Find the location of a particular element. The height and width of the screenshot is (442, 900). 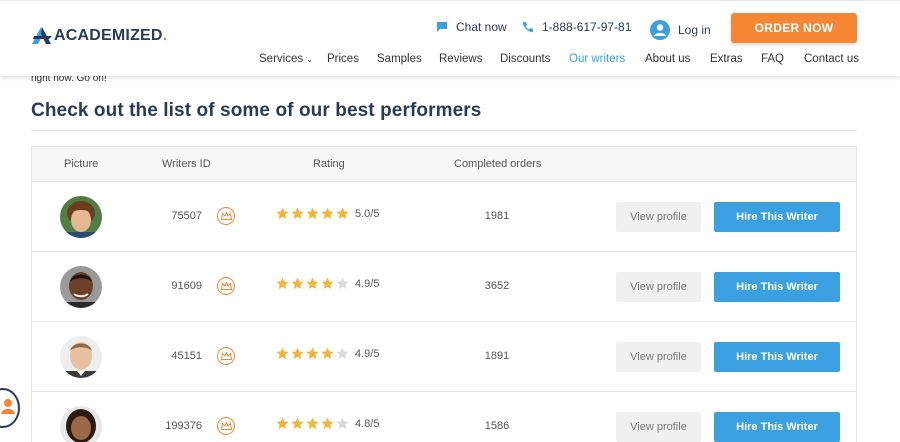

completed-orders: 3652 is located at coordinates (497, 286).